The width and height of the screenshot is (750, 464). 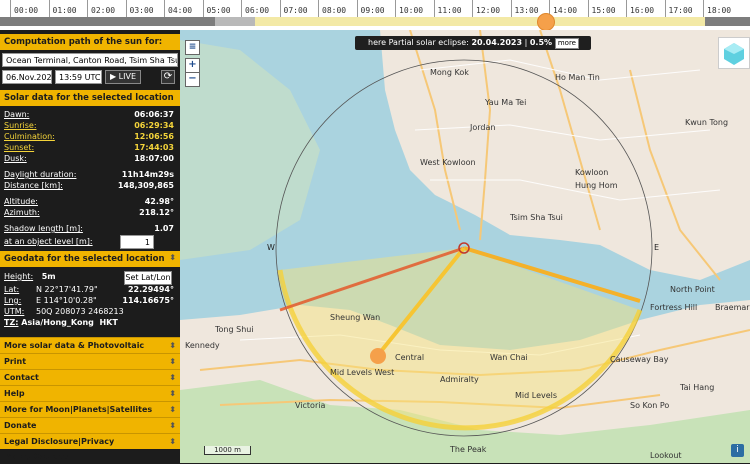 I want to click on set-latlon-button: Set Lat/Lon, so click(x=148, y=278).